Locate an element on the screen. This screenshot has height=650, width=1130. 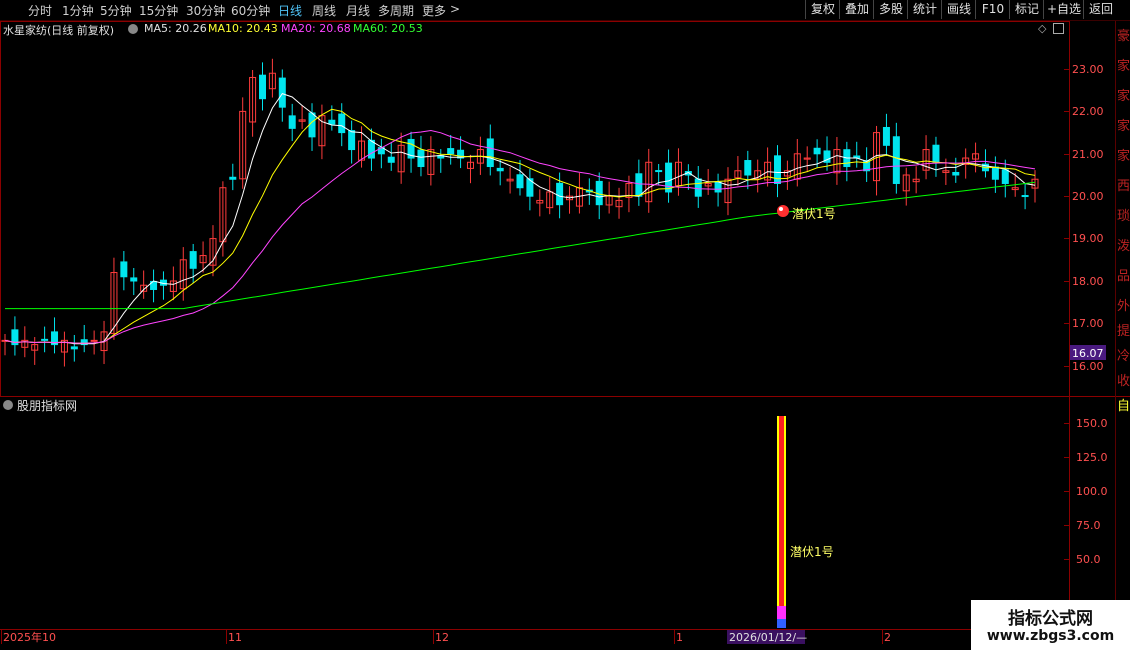
signal-annotation: 潜伏1号 is located at coordinates (806, 213).